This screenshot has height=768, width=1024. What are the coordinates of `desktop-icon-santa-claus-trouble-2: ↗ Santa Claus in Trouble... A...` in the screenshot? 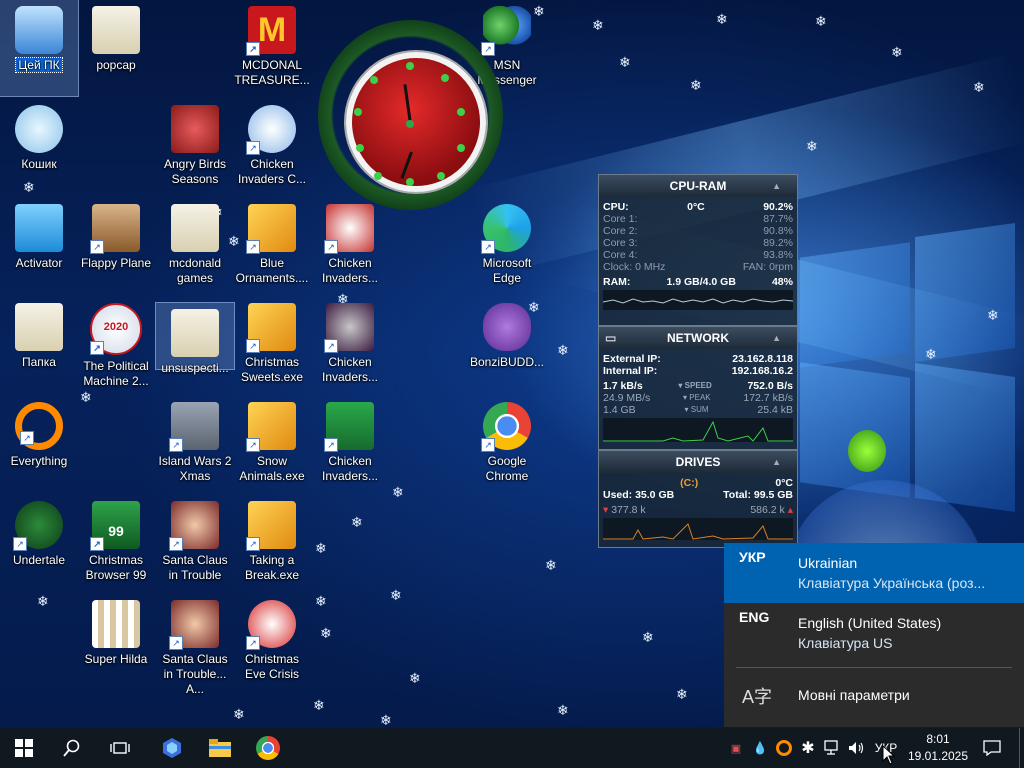 It's located at (195, 645).